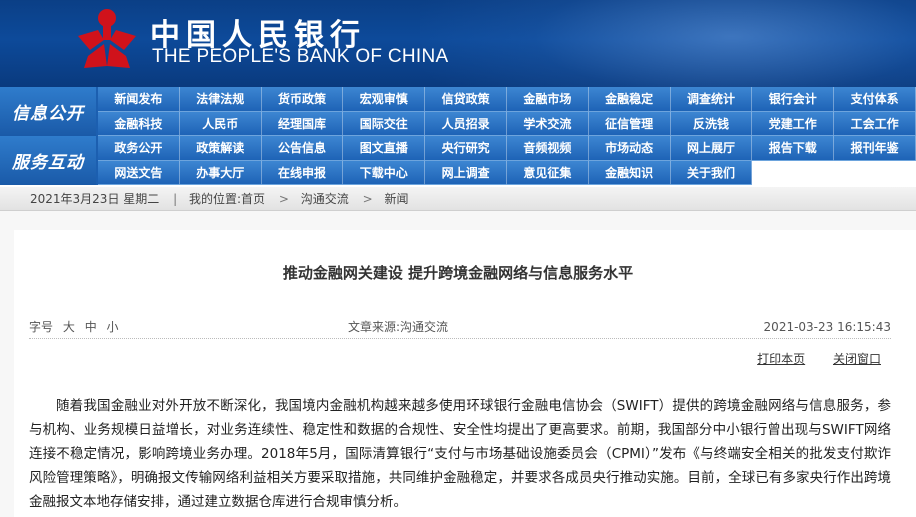  I want to click on article-title: 推动金融网关建设 提升跨境金融网络与信息服务水平, so click(458, 273).